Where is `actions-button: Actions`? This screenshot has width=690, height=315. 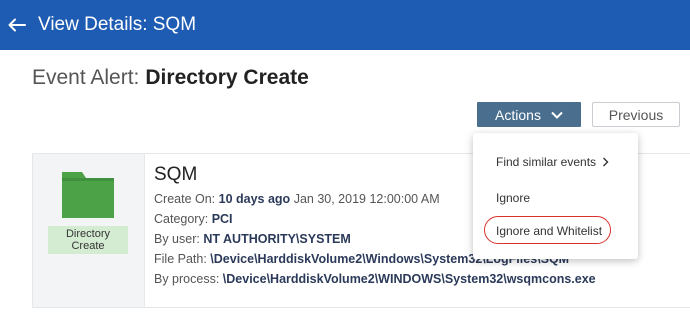 actions-button: Actions is located at coordinates (529, 114).